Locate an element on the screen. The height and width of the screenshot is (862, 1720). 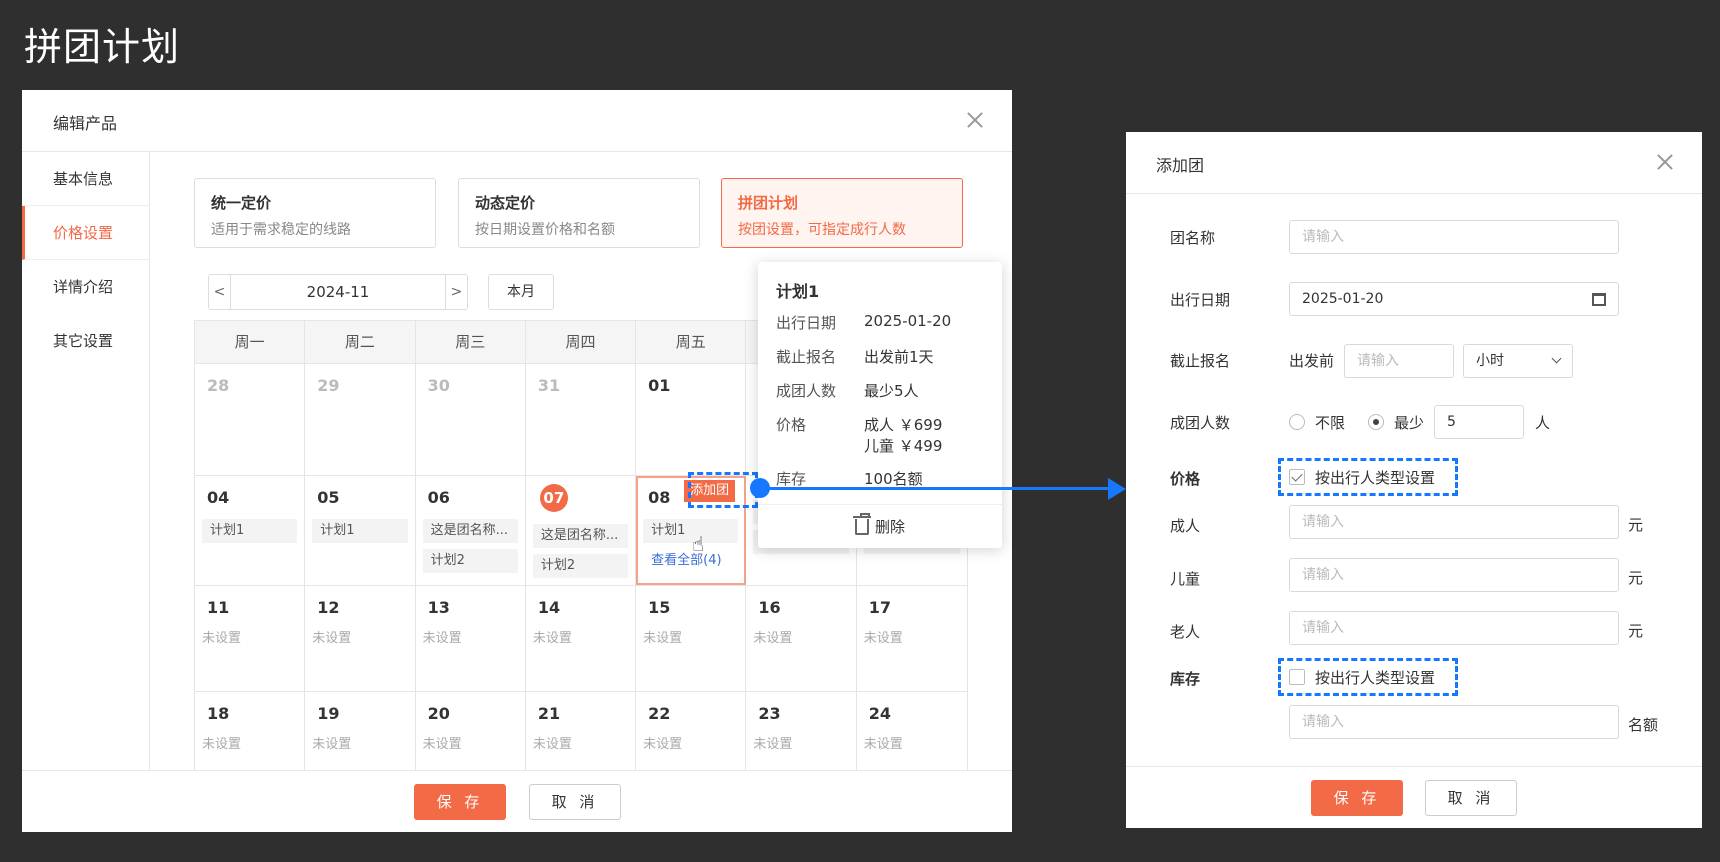
child-price-input: 请输入 is located at coordinates (1454, 575).